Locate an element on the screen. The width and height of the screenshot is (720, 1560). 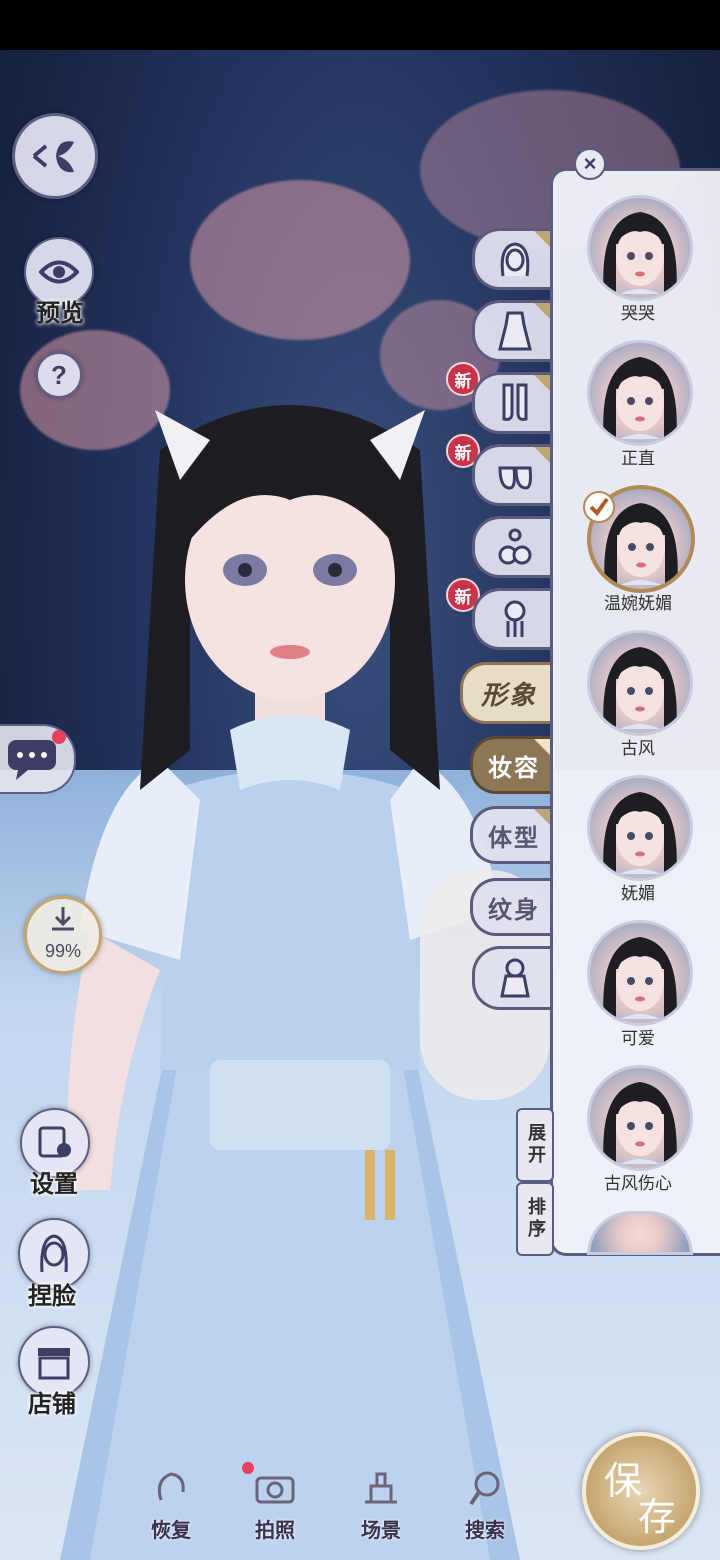
preset-label: 可爱 is located at coordinates (638, 1039).